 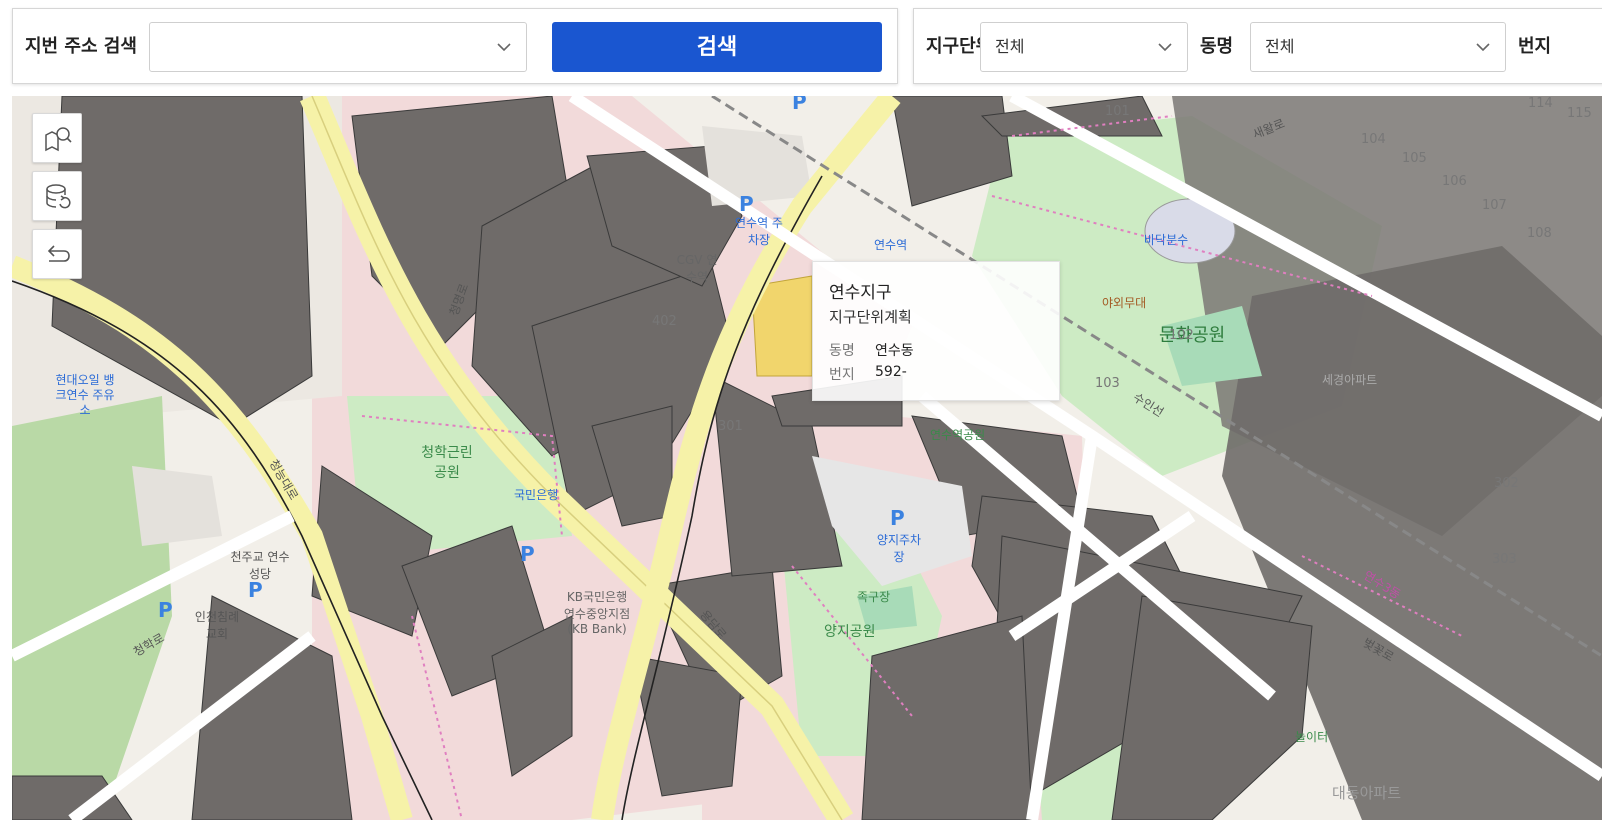 I want to click on map-search-button, so click(x=57, y=138).